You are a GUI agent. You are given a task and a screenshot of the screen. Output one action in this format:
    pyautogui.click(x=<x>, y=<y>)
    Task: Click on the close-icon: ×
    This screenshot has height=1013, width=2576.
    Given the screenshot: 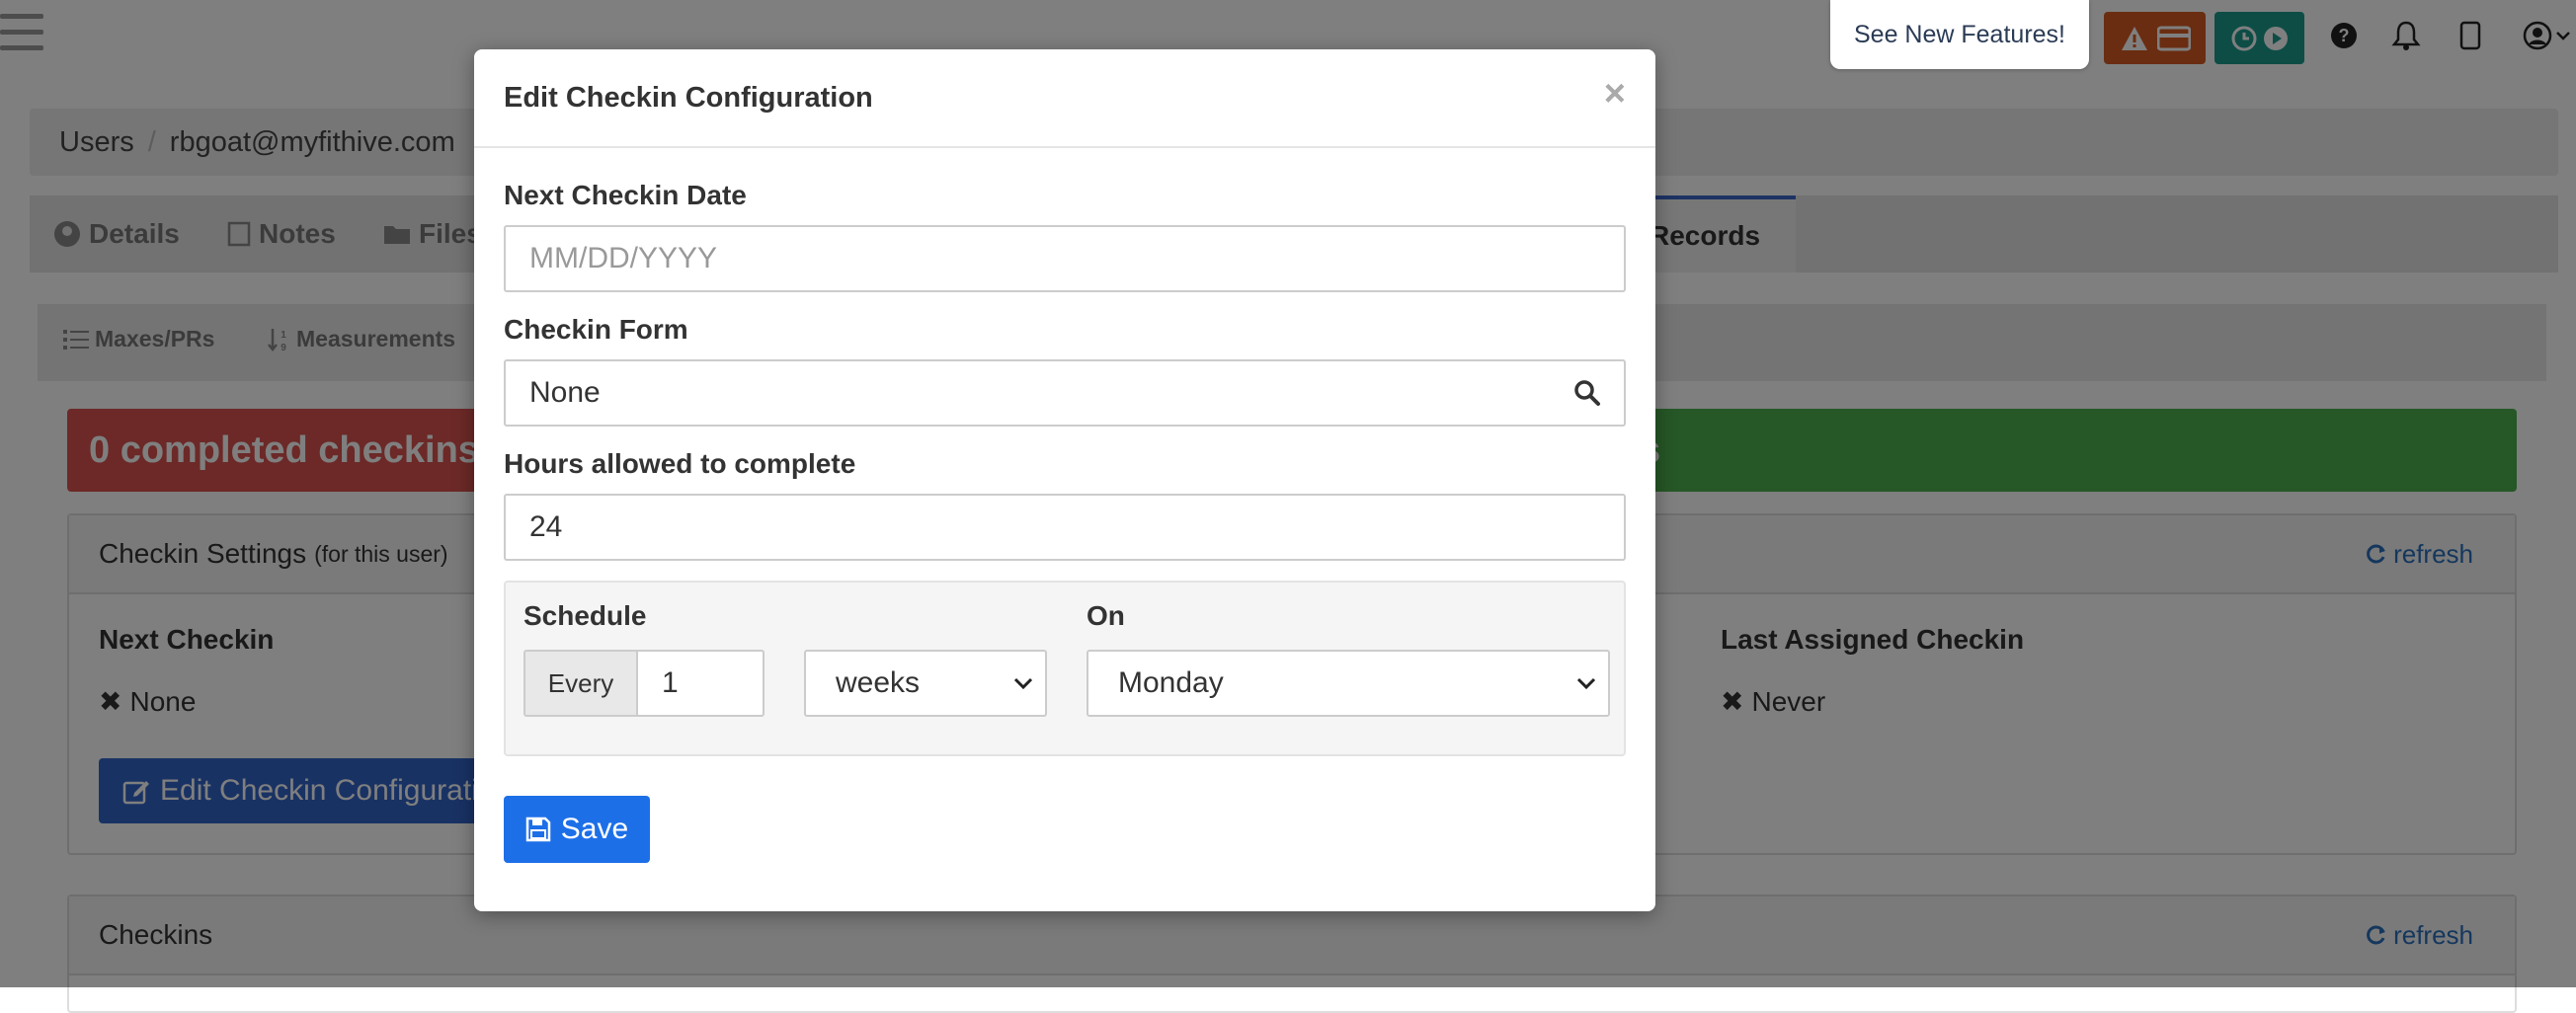 What is the action you would take?
    pyautogui.click(x=1615, y=94)
    